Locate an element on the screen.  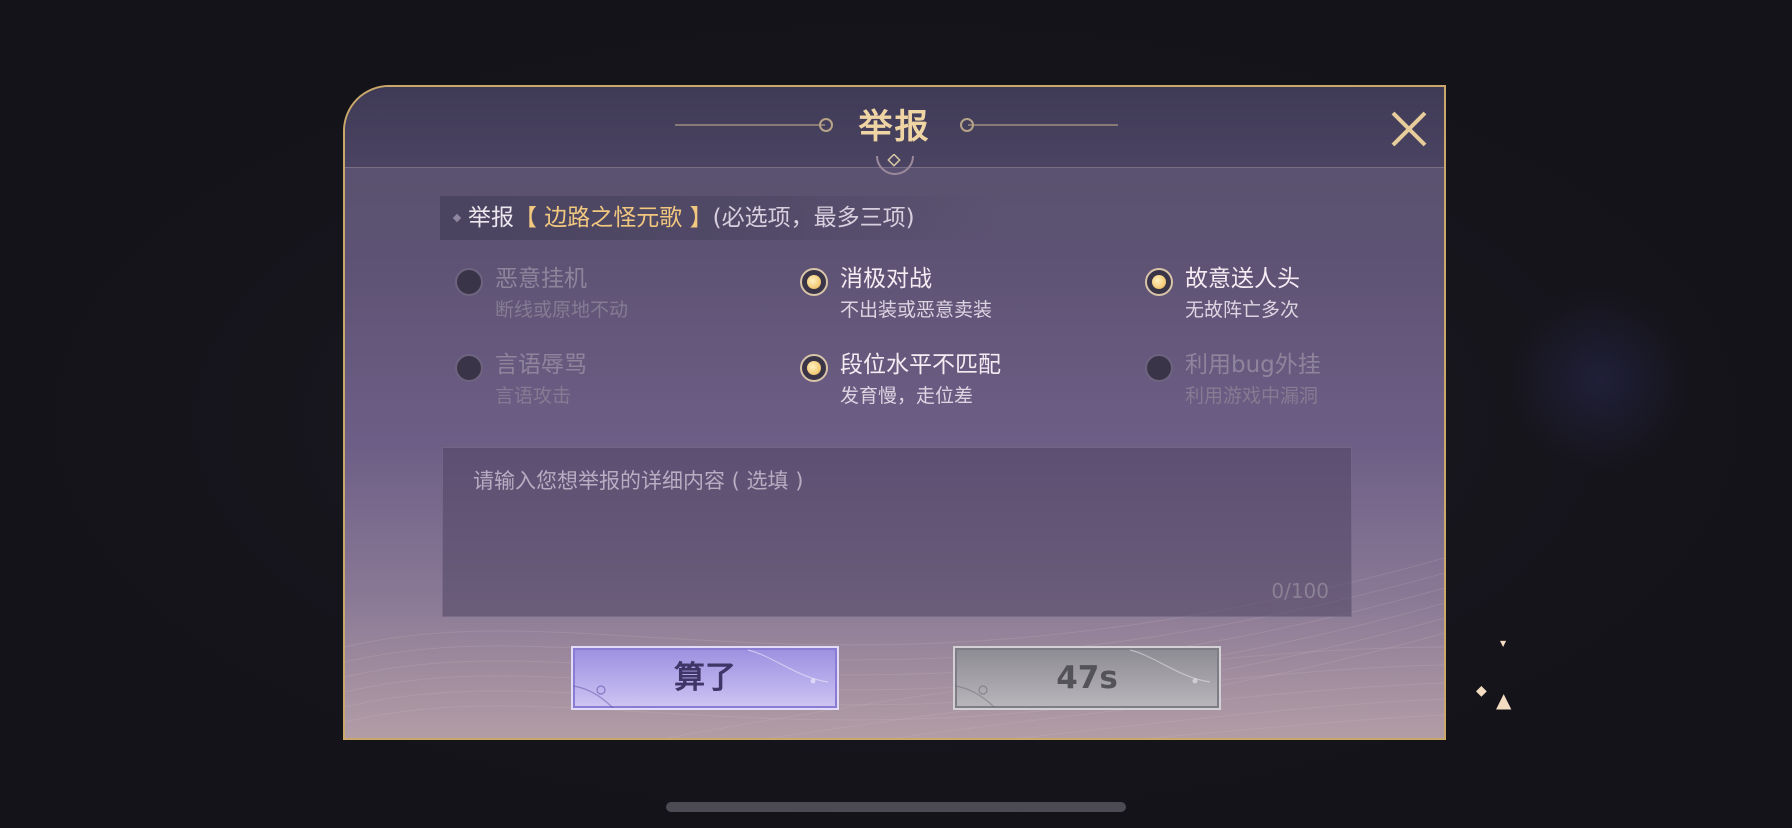
close-icon is located at coordinates (1409, 129).